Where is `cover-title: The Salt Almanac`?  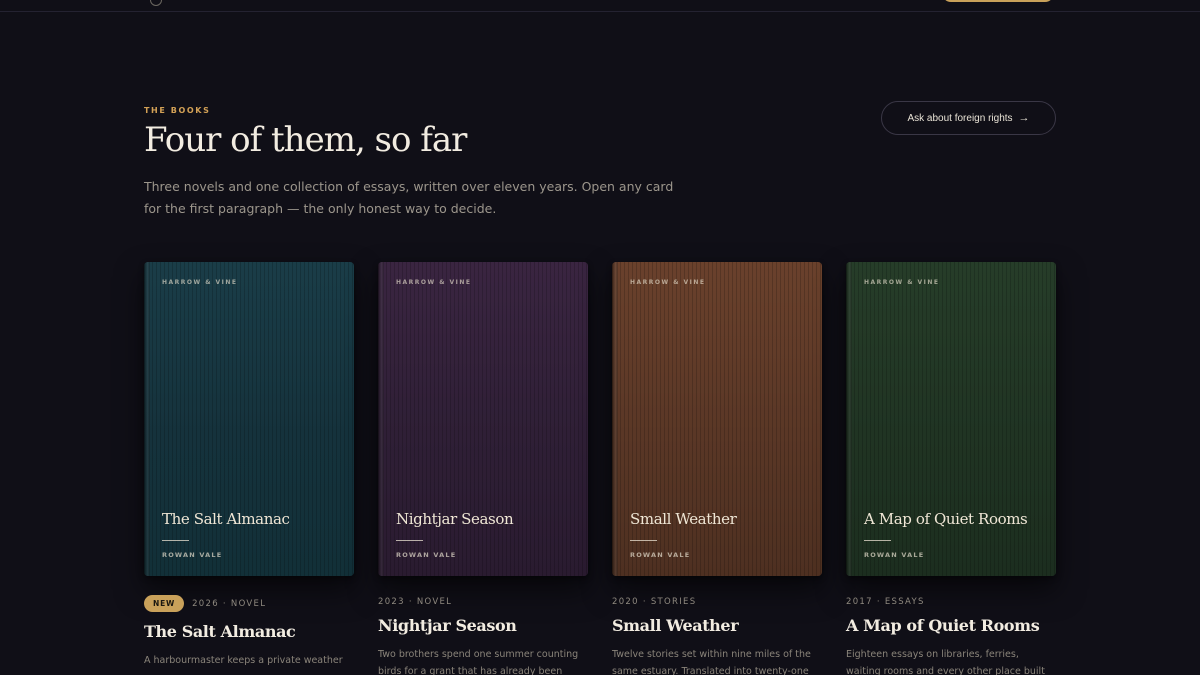 cover-title: The Salt Almanac is located at coordinates (226, 519).